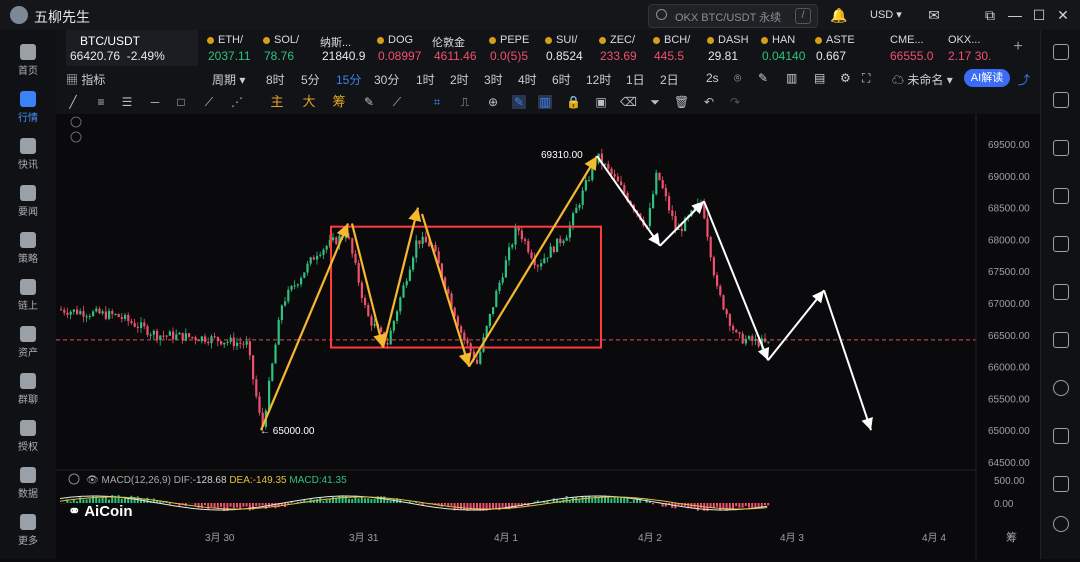 Image resolution: width=1080 pixels, height=562 pixels. Describe the element at coordinates (1061, 436) in the screenshot. I see `settings-icon` at that location.